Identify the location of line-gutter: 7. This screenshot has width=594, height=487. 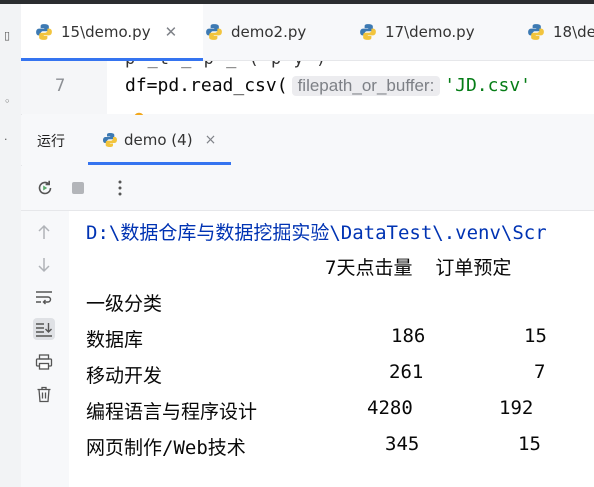
(64, 87).